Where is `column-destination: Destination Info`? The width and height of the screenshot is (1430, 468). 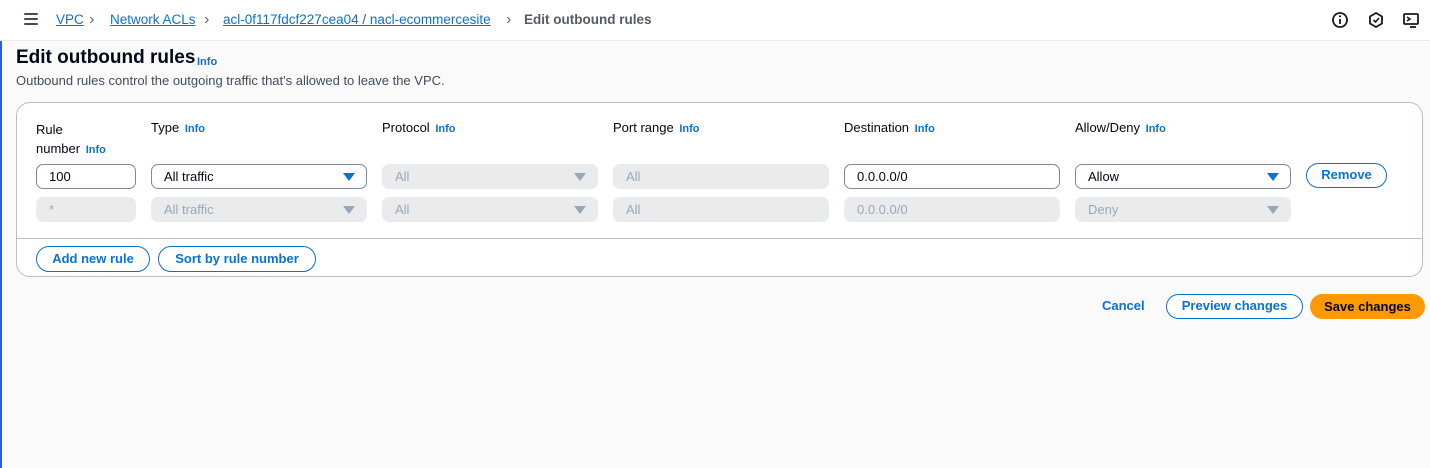 column-destination: Destination Info is located at coordinates (889, 127).